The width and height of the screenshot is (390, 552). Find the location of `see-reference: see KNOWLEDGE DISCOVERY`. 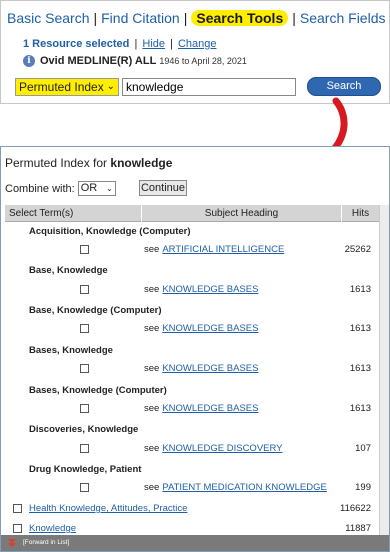

see-reference: see KNOWLEDGE DISCOVERY is located at coordinates (213, 448).